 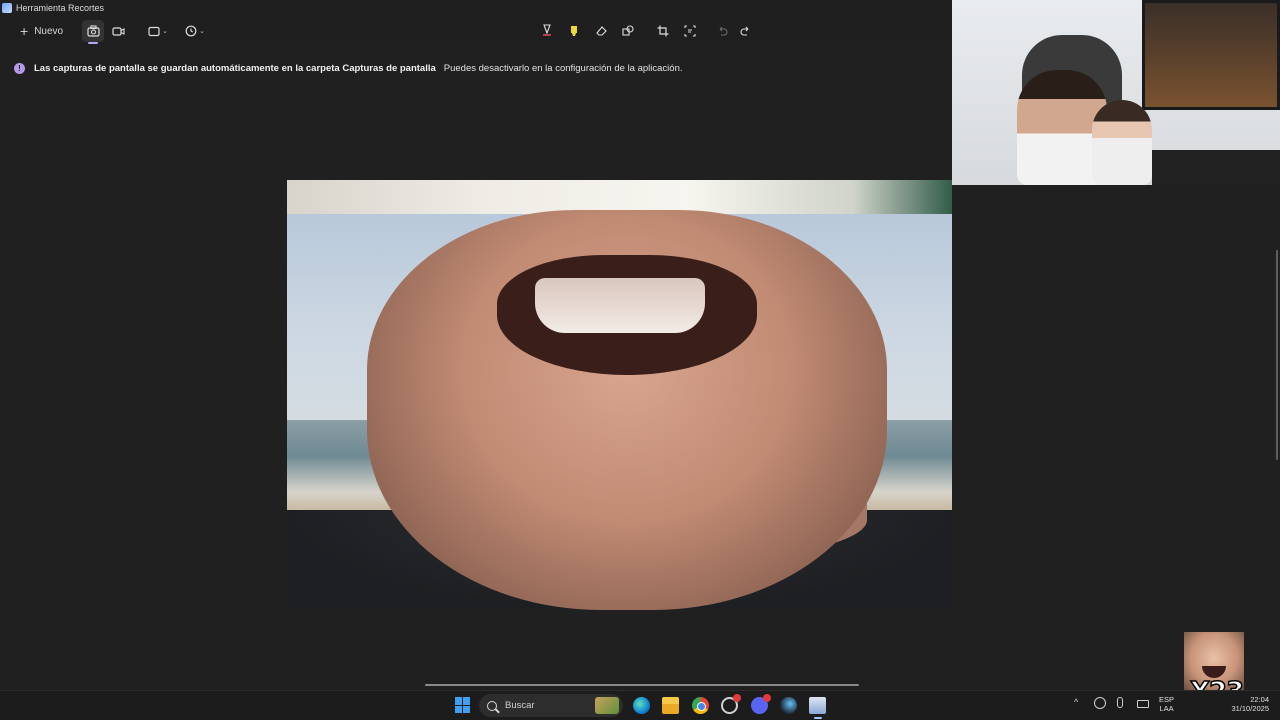 I want to click on crop-button, so click(x=663, y=31).